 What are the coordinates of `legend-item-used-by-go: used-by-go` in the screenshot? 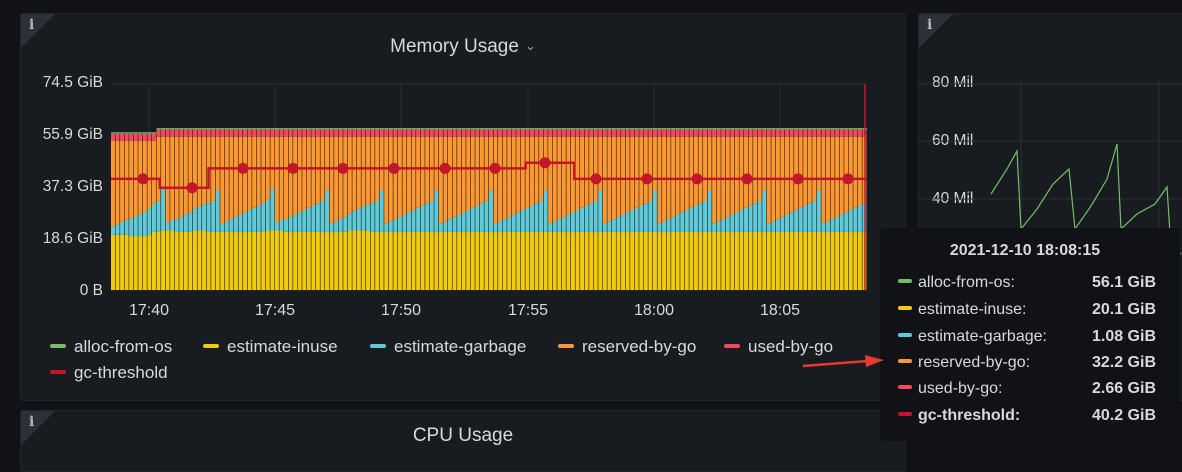 It's located at (778, 347).